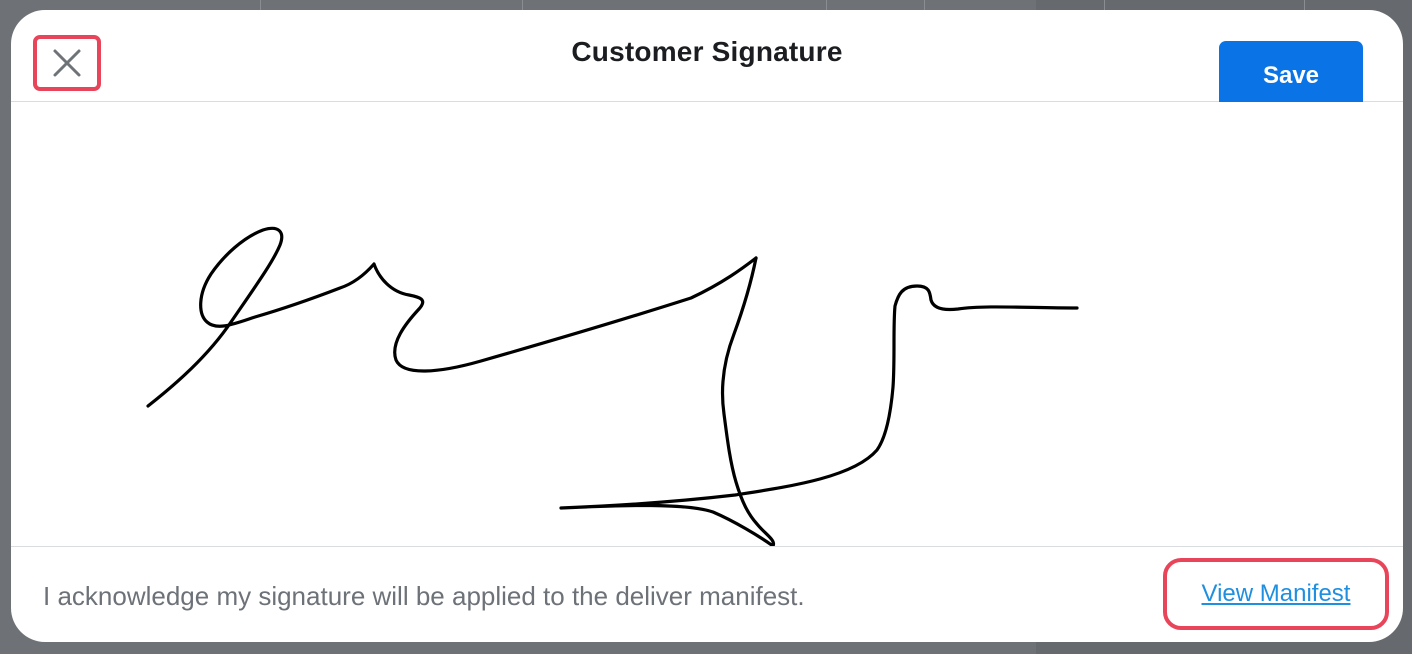  I want to click on view-manifest-link: View Manifest, so click(1276, 594).